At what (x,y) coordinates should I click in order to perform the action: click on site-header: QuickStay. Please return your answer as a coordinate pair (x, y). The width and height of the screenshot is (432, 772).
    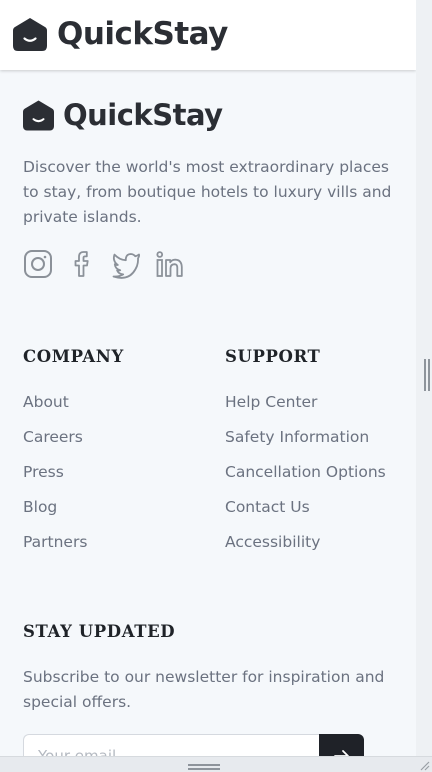
    Looking at the image, I should click on (208, 35).